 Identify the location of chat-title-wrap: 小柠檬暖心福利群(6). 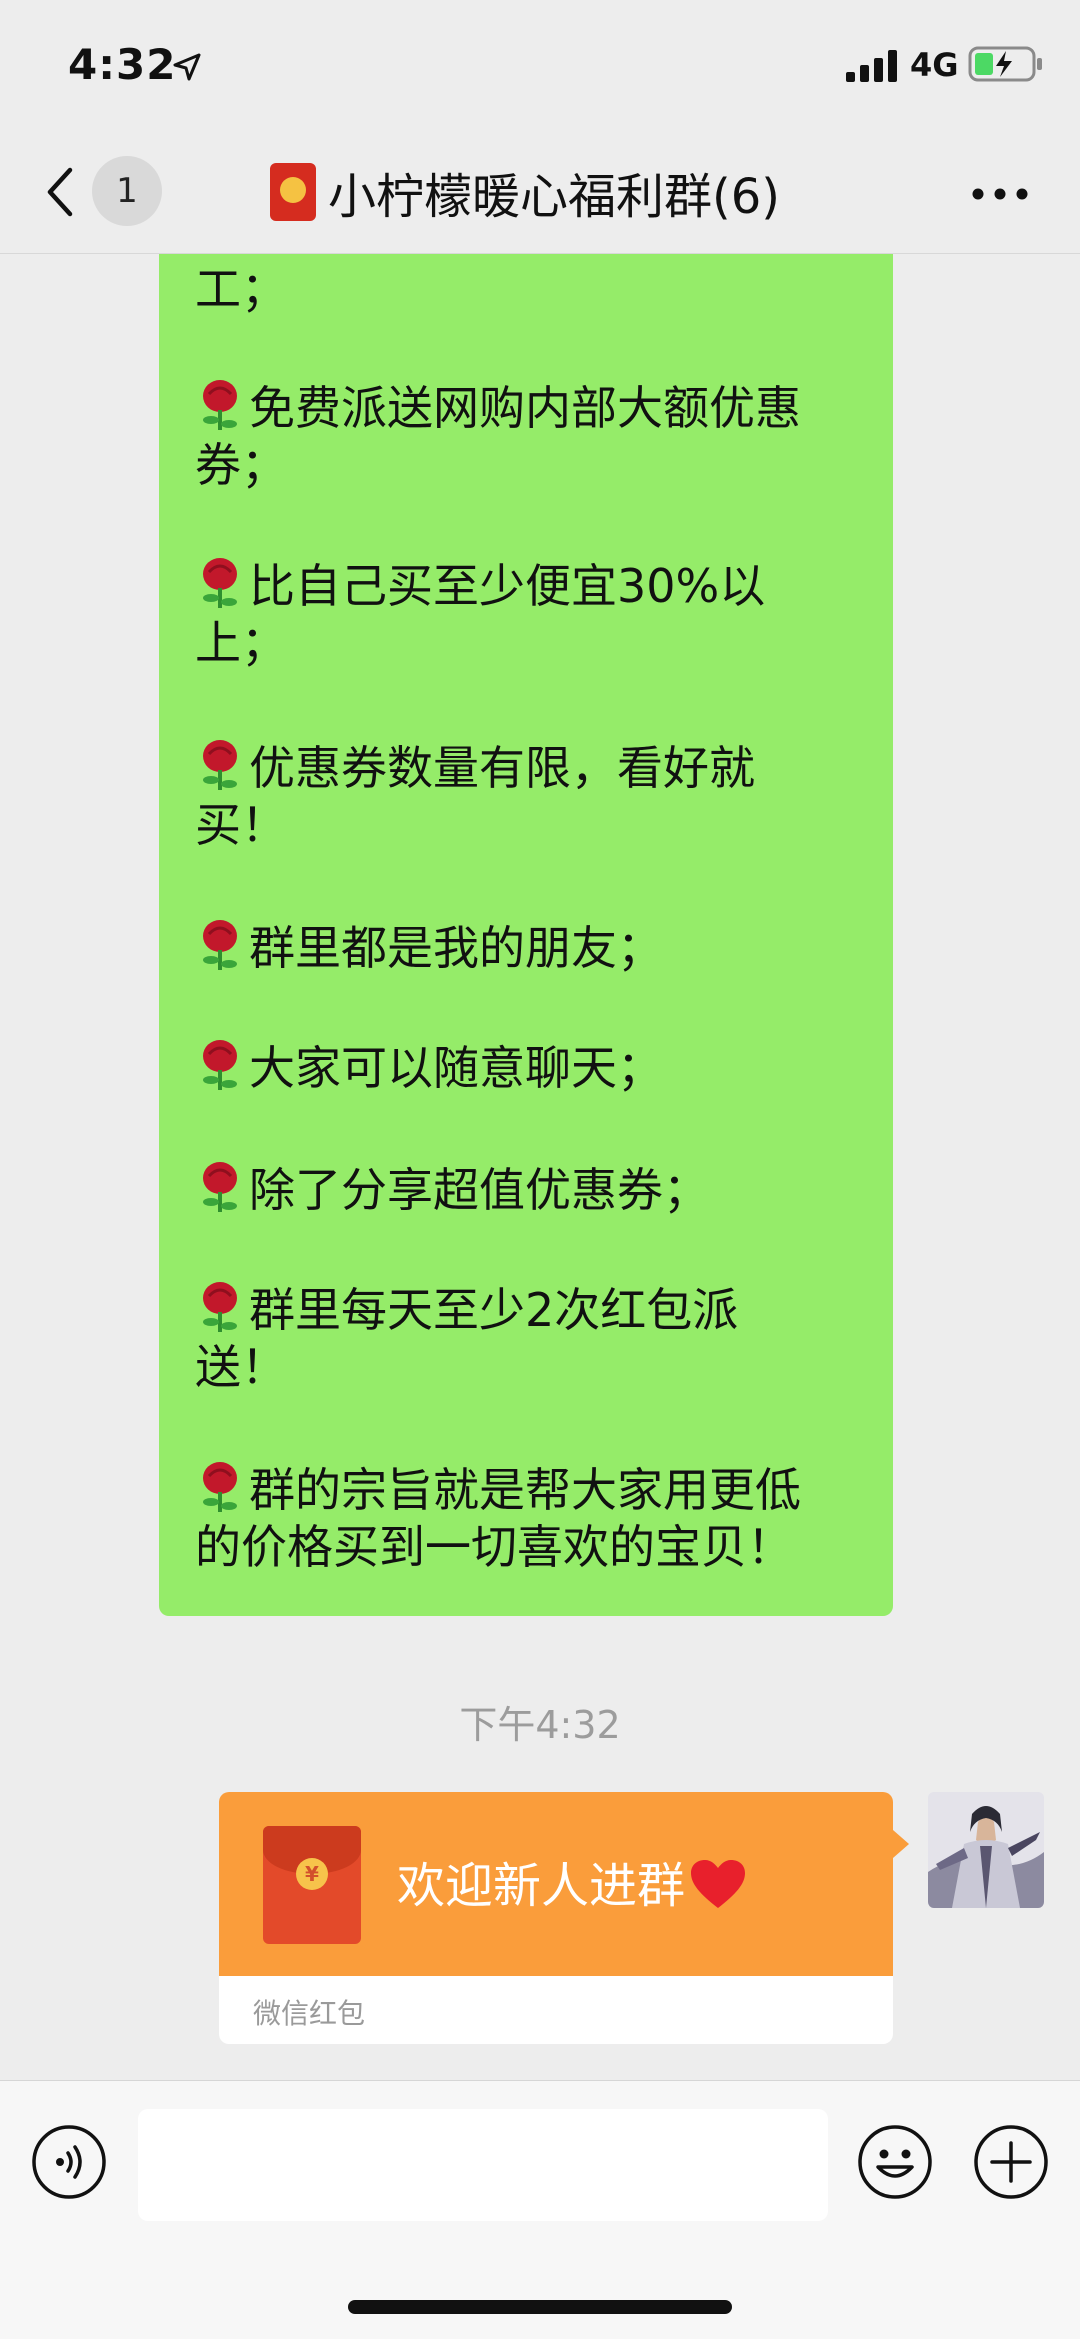
(525, 192).